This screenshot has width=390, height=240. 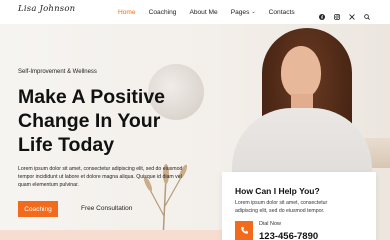 What do you see at coordinates (288, 235) in the screenshot?
I see `phone-number-link: 123-456-7890` at bounding box center [288, 235].